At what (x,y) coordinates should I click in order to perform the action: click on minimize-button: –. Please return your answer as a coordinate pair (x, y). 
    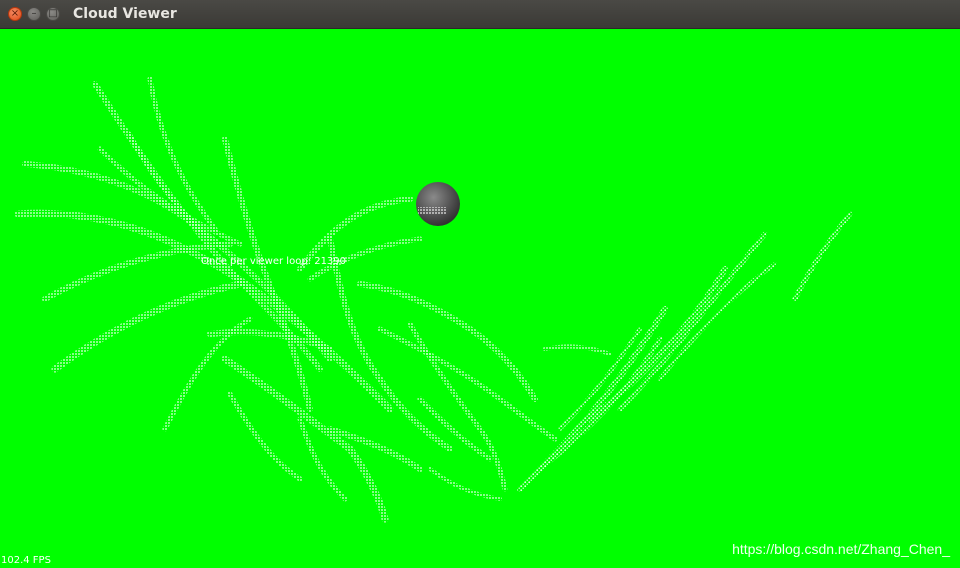
    Looking at the image, I should click on (34, 14).